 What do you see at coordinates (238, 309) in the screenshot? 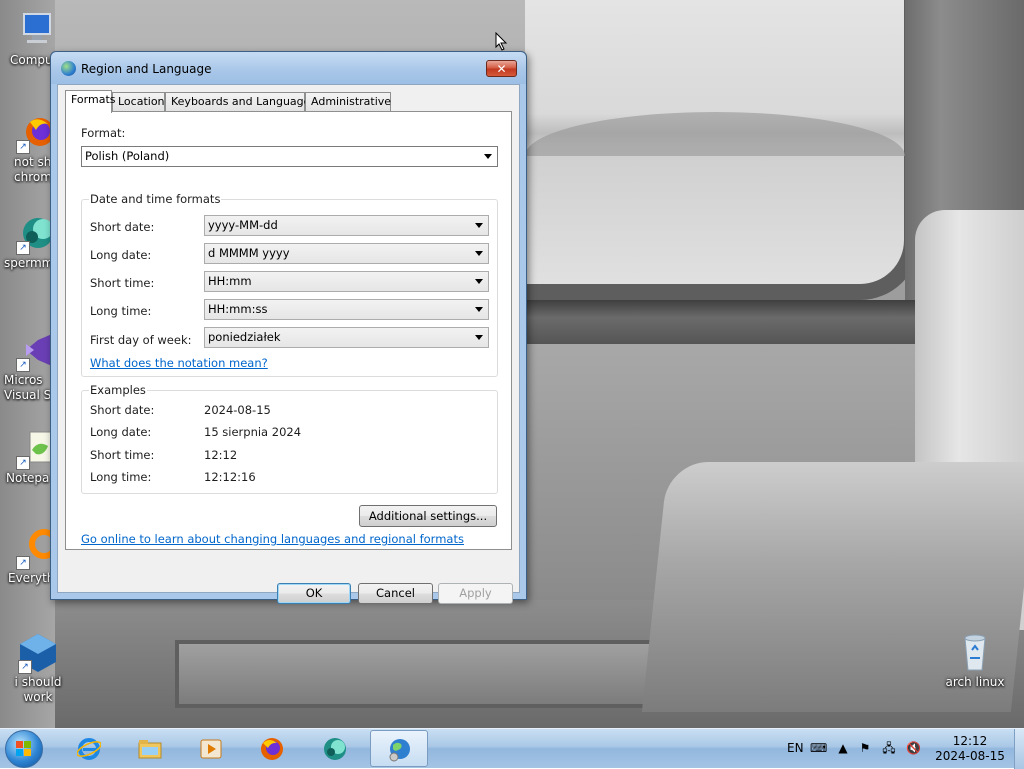
I see `long-time-value: HH:mm:ss` at bounding box center [238, 309].